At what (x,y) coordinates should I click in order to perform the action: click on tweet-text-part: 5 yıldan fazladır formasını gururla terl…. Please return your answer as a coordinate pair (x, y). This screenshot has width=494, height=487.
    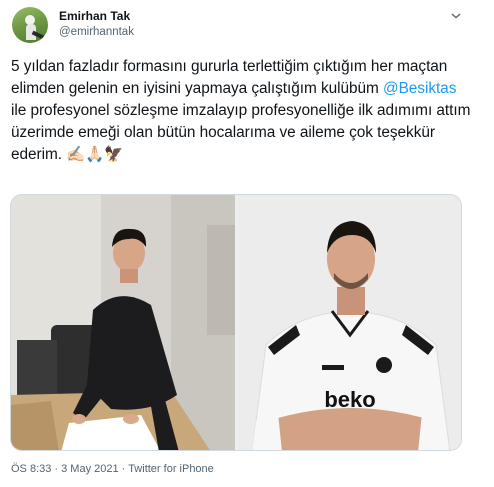
    Looking at the image, I should click on (229, 77).